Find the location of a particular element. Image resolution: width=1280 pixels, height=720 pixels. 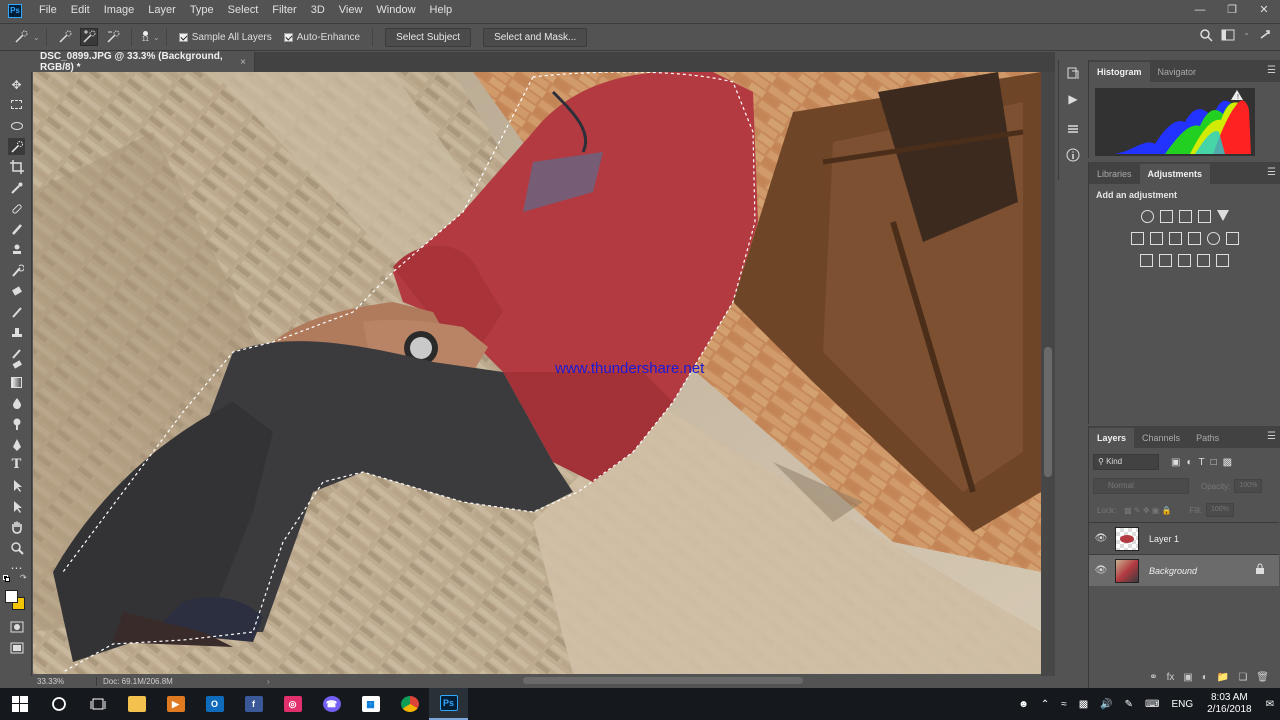

menu-help: Help is located at coordinates (441, 10).